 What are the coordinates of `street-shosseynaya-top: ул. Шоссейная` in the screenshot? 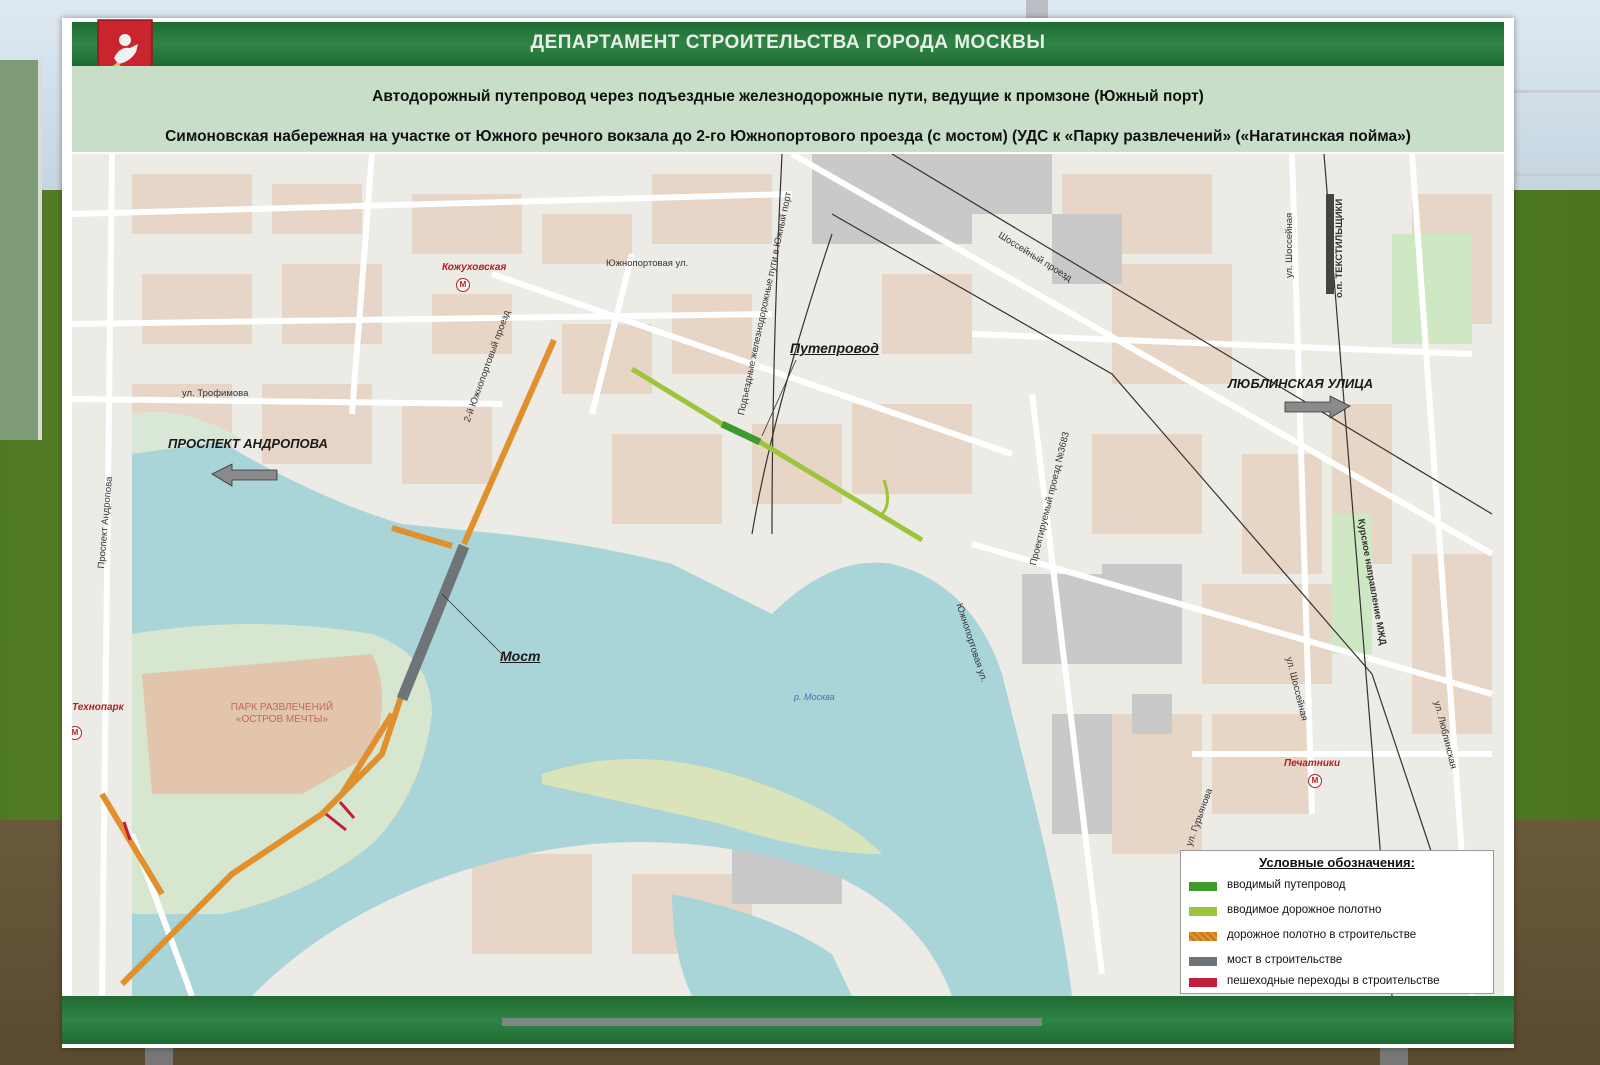 It's located at (1289, 245).